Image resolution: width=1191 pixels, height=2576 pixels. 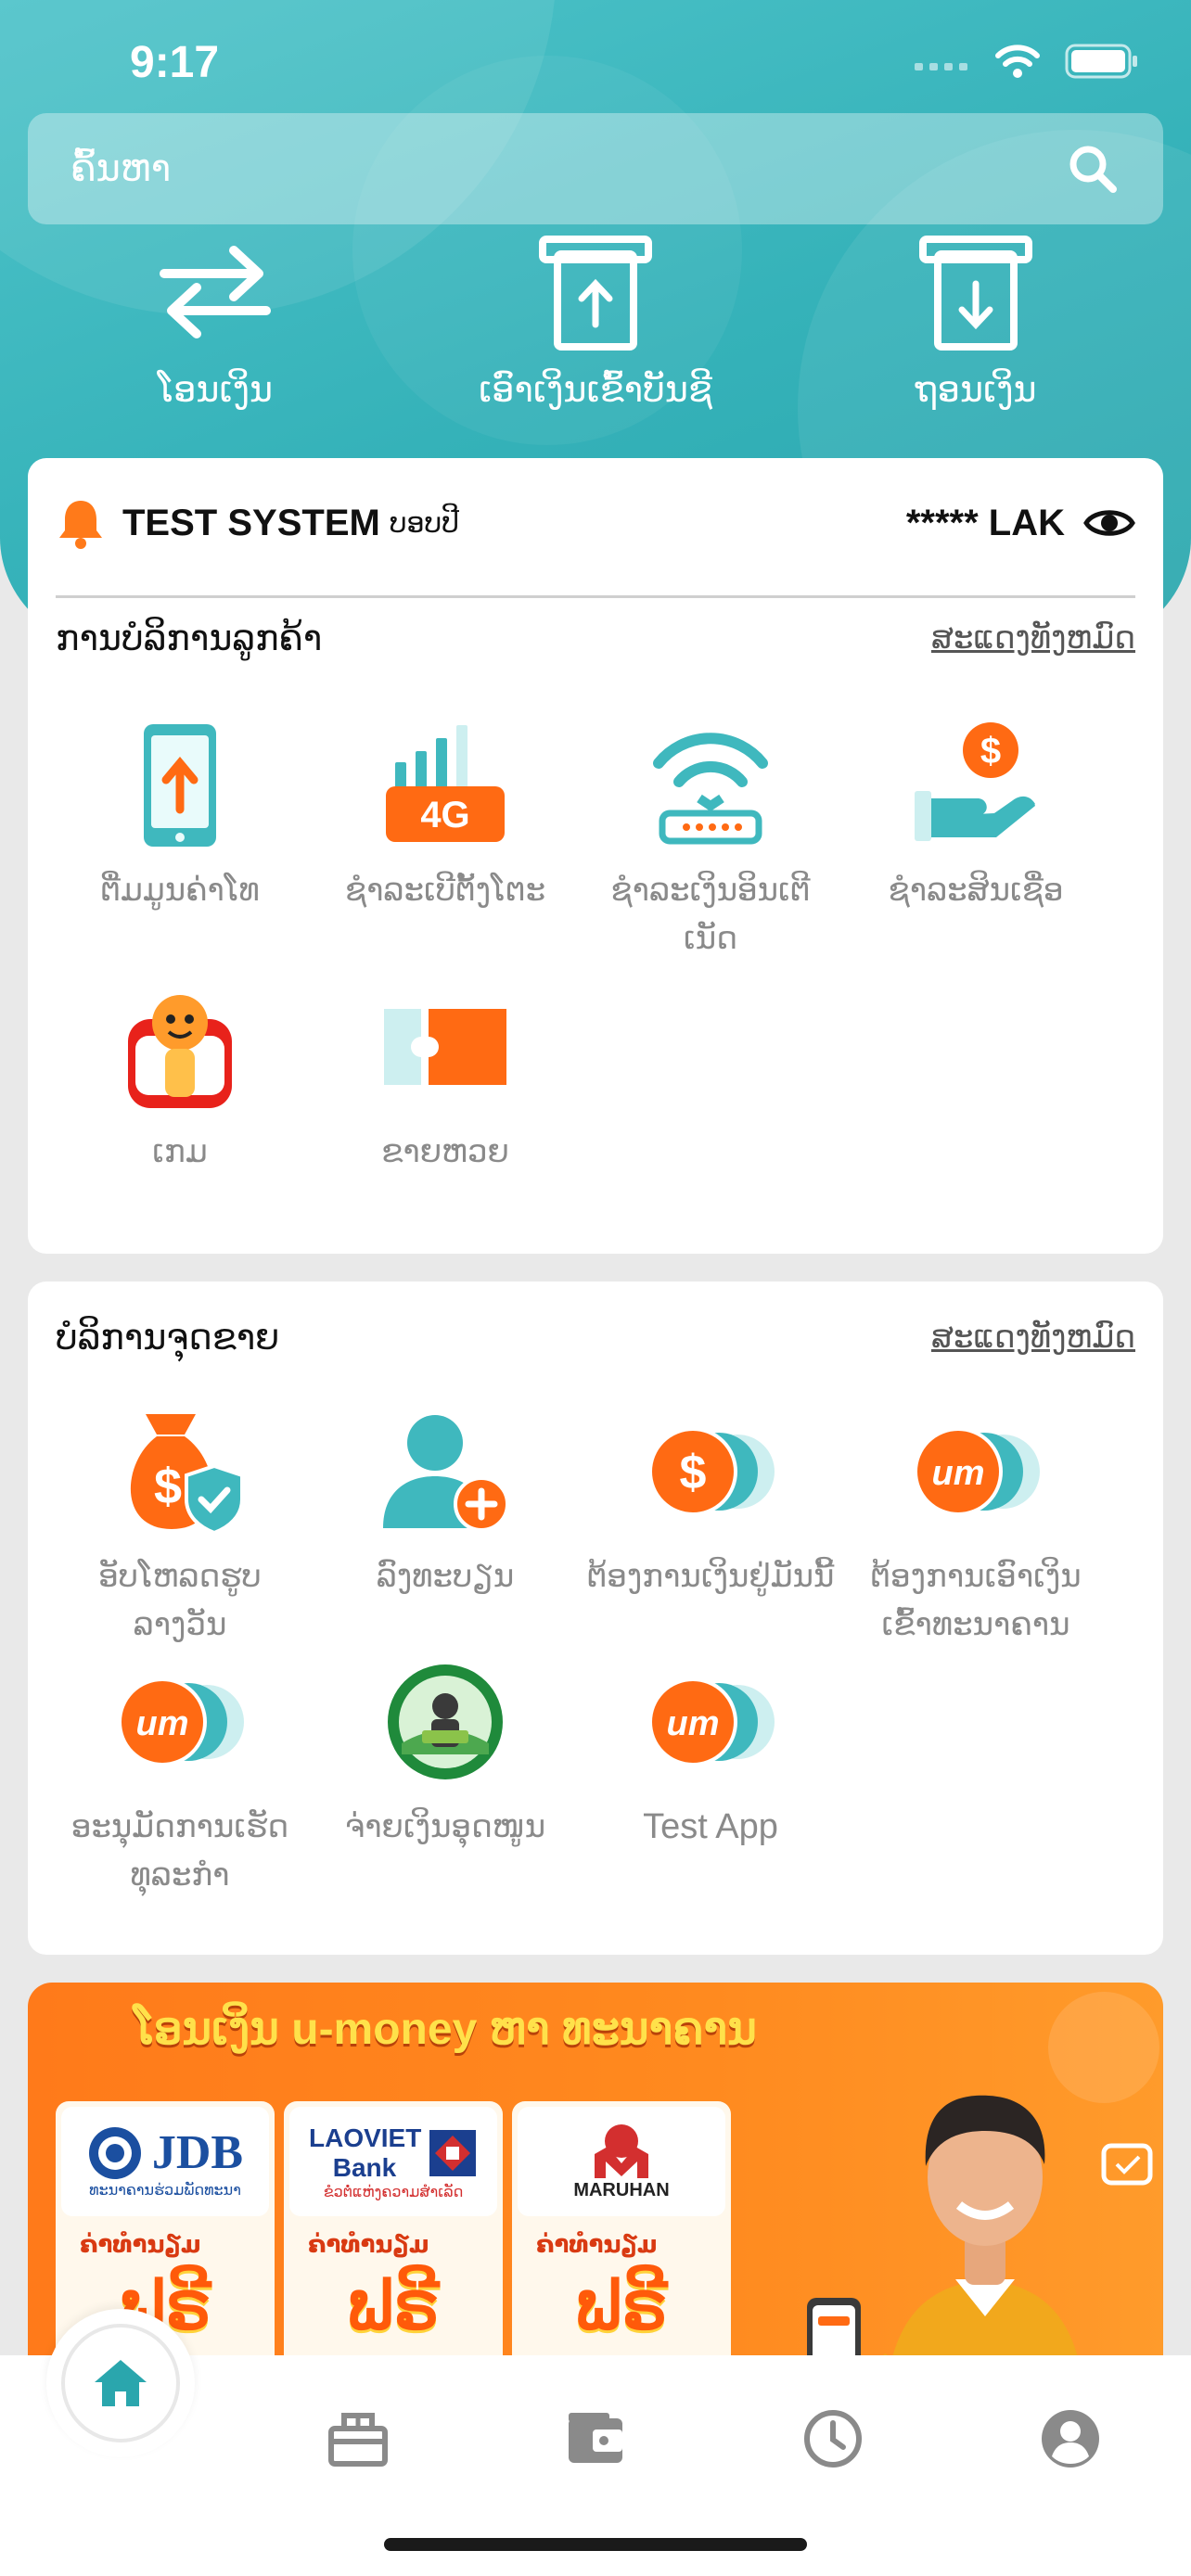 I want to click on service-register: ລົງທະບຽນ, so click(x=445, y=1501).